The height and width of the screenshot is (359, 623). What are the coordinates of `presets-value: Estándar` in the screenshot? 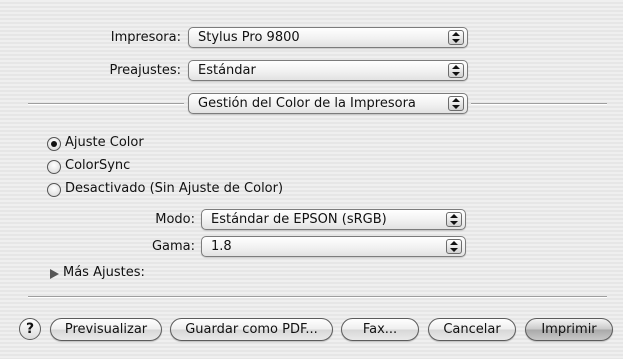 It's located at (227, 70).